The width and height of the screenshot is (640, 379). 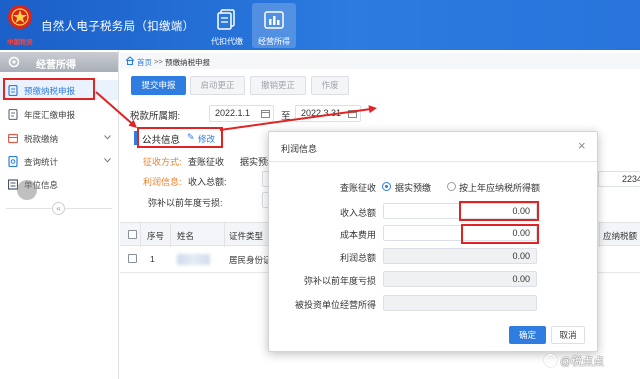 I want to click on period-end-input: 2022.3.31, so click(x=328, y=113).